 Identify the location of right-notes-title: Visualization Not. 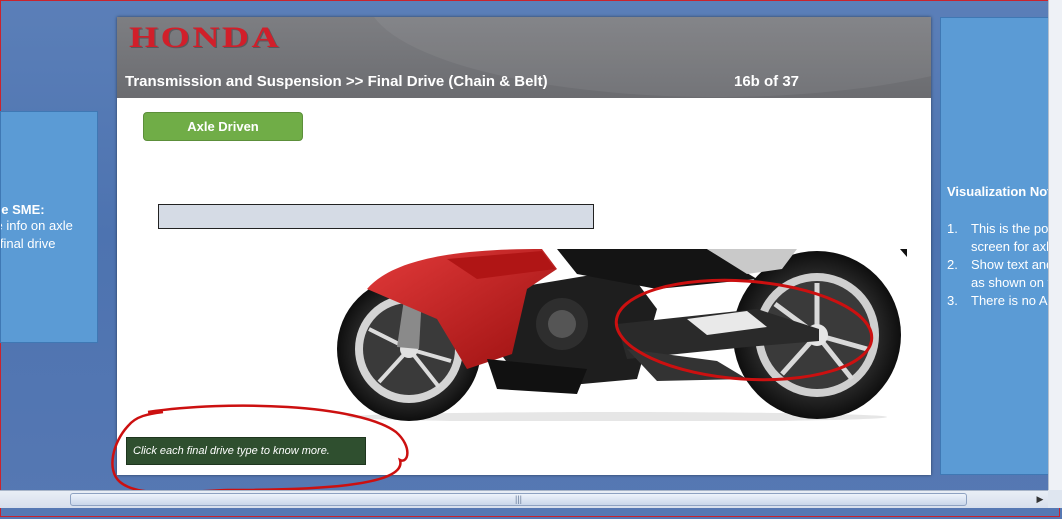
(999, 191).